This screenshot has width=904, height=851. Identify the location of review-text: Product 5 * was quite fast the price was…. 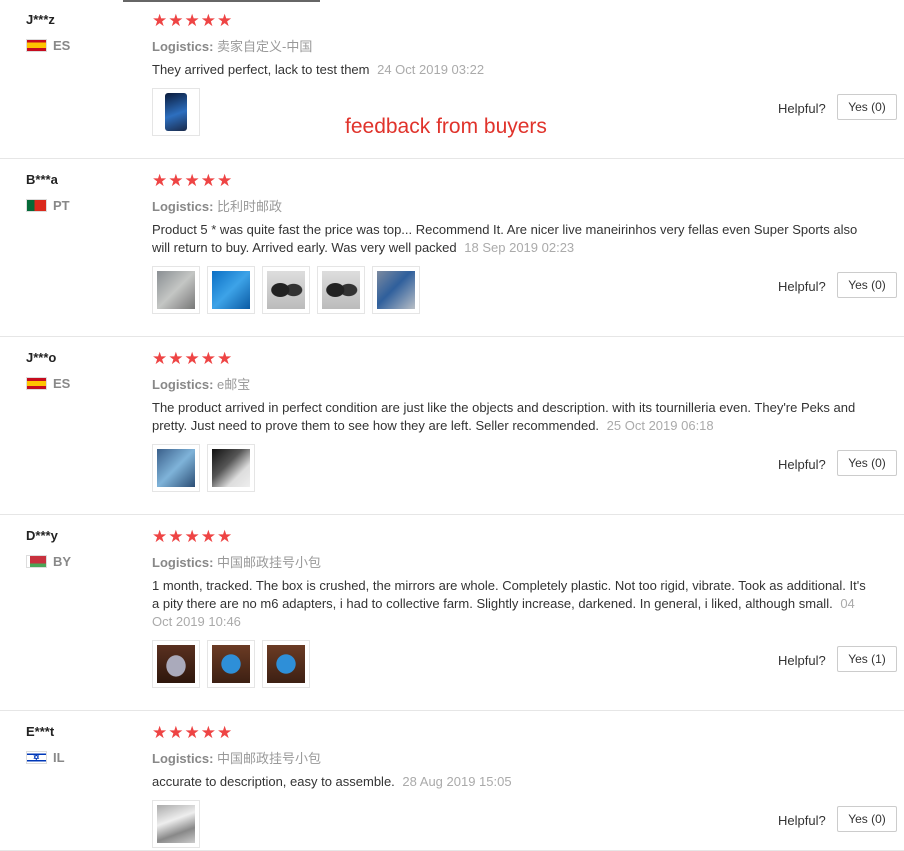
(512, 239).